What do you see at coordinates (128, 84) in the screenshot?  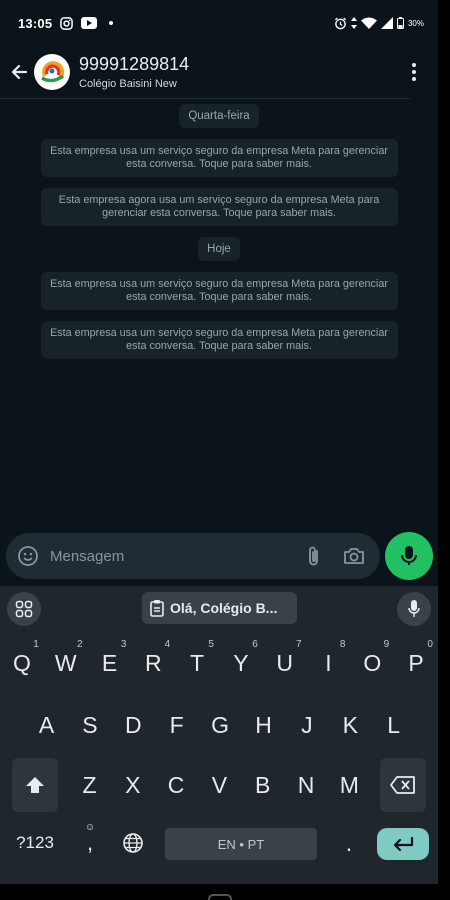 I see `contact-subtitle: Colégio Baisini New` at bounding box center [128, 84].